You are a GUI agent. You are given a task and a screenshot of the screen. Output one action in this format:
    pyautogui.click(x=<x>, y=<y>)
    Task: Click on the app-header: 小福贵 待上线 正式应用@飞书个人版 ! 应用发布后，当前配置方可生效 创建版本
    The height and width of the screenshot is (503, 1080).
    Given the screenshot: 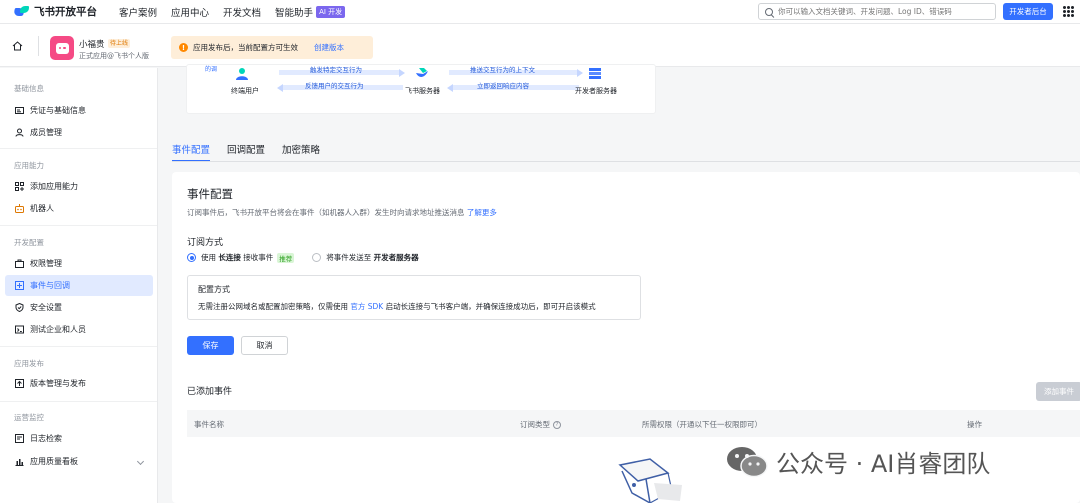 What is the action you would take?
    pyautogui.click(x=540, y=45)
    